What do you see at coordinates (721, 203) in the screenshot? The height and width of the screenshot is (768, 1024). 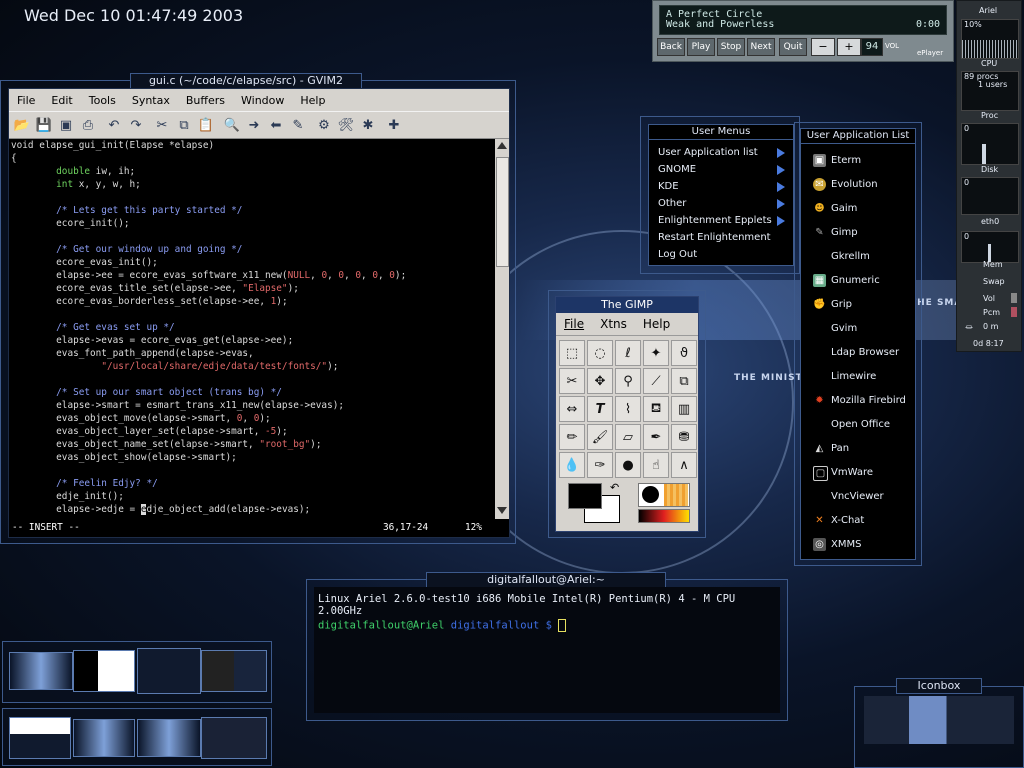 I see `menu-item-other: Other` at bounding box center [721, 203].